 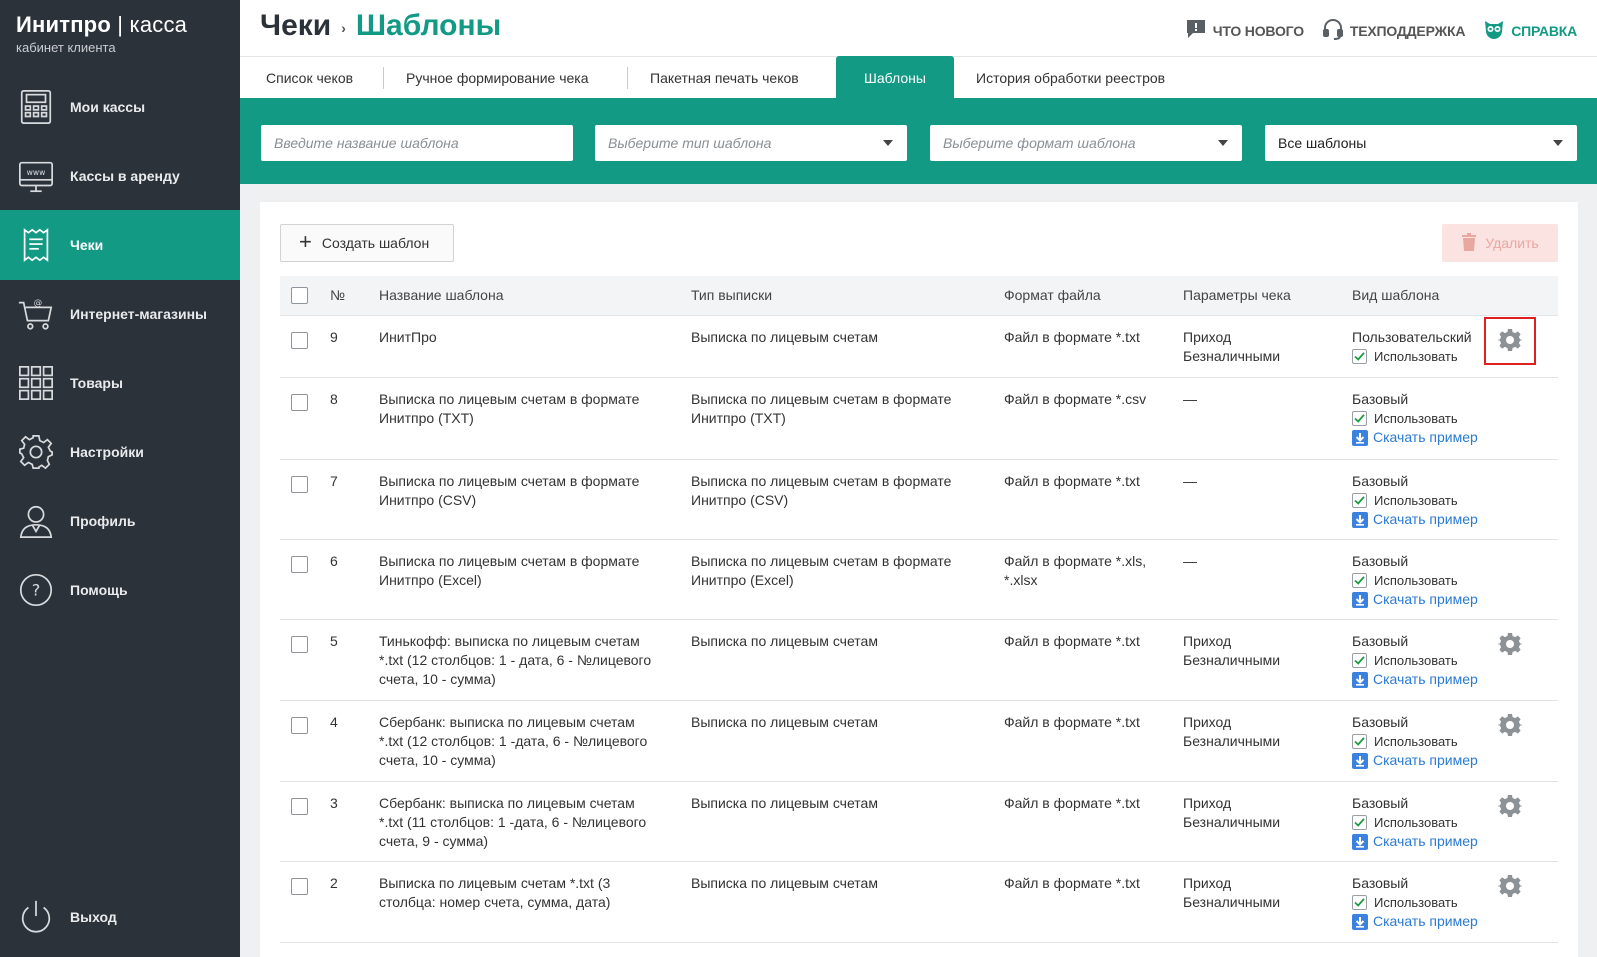 What do you see at coordinates (36, 107) in the screenshot?
I see `cash-register-icon` at bounding box center [36, 107].